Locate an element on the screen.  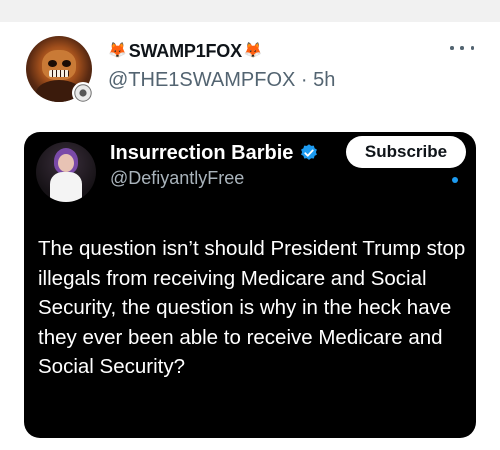
author-line: 🦊 SWAMP1FOX 🦊 is located at coordinates (185, 51).